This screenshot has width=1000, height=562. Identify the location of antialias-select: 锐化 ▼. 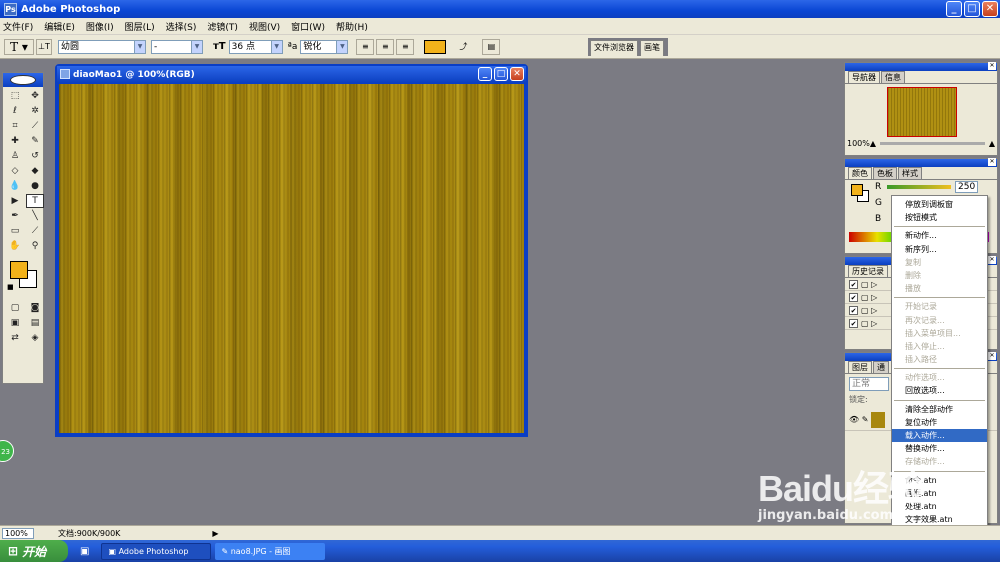
(324, 46).